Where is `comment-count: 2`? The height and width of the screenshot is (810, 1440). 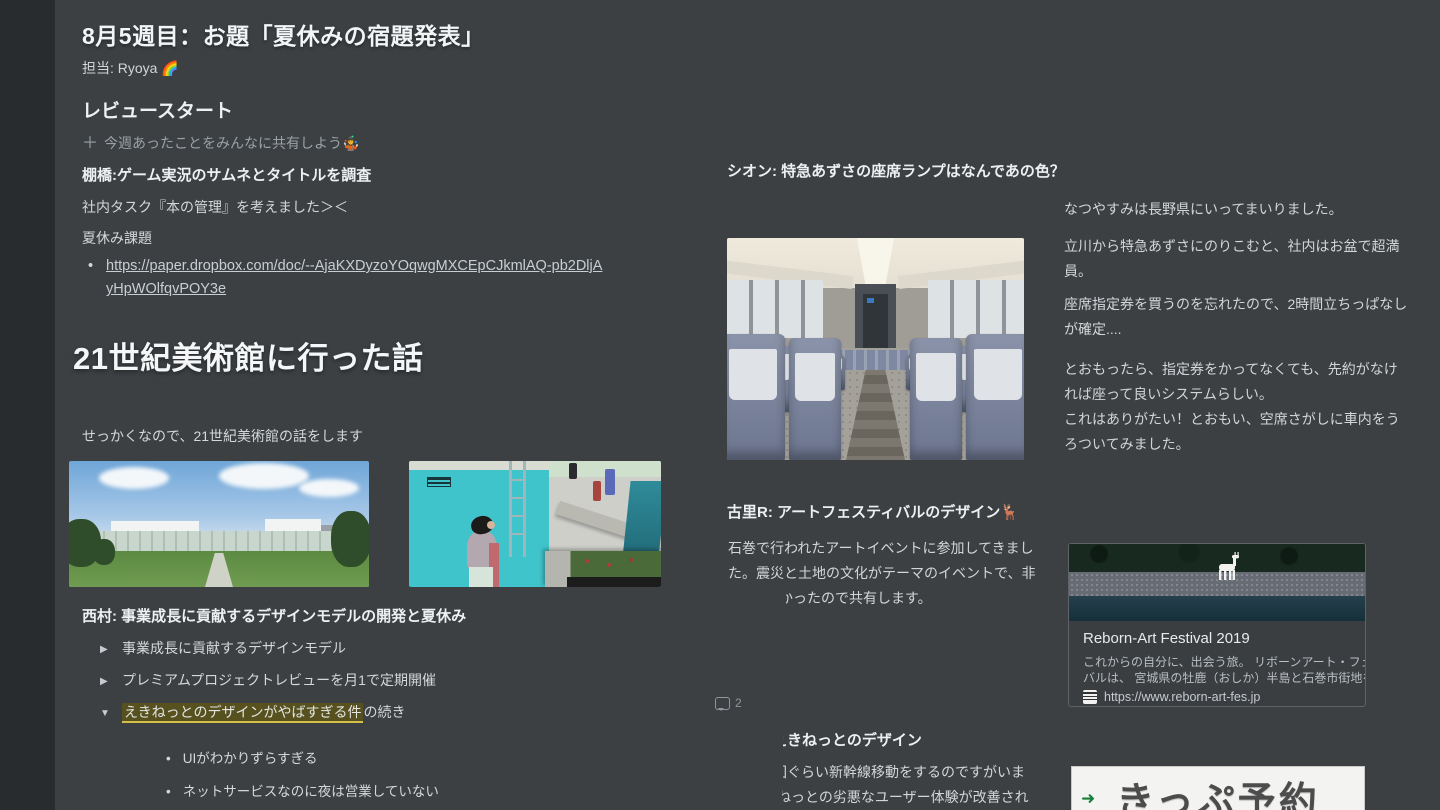
comment-count: 2 is located at coordinates (738, 703).